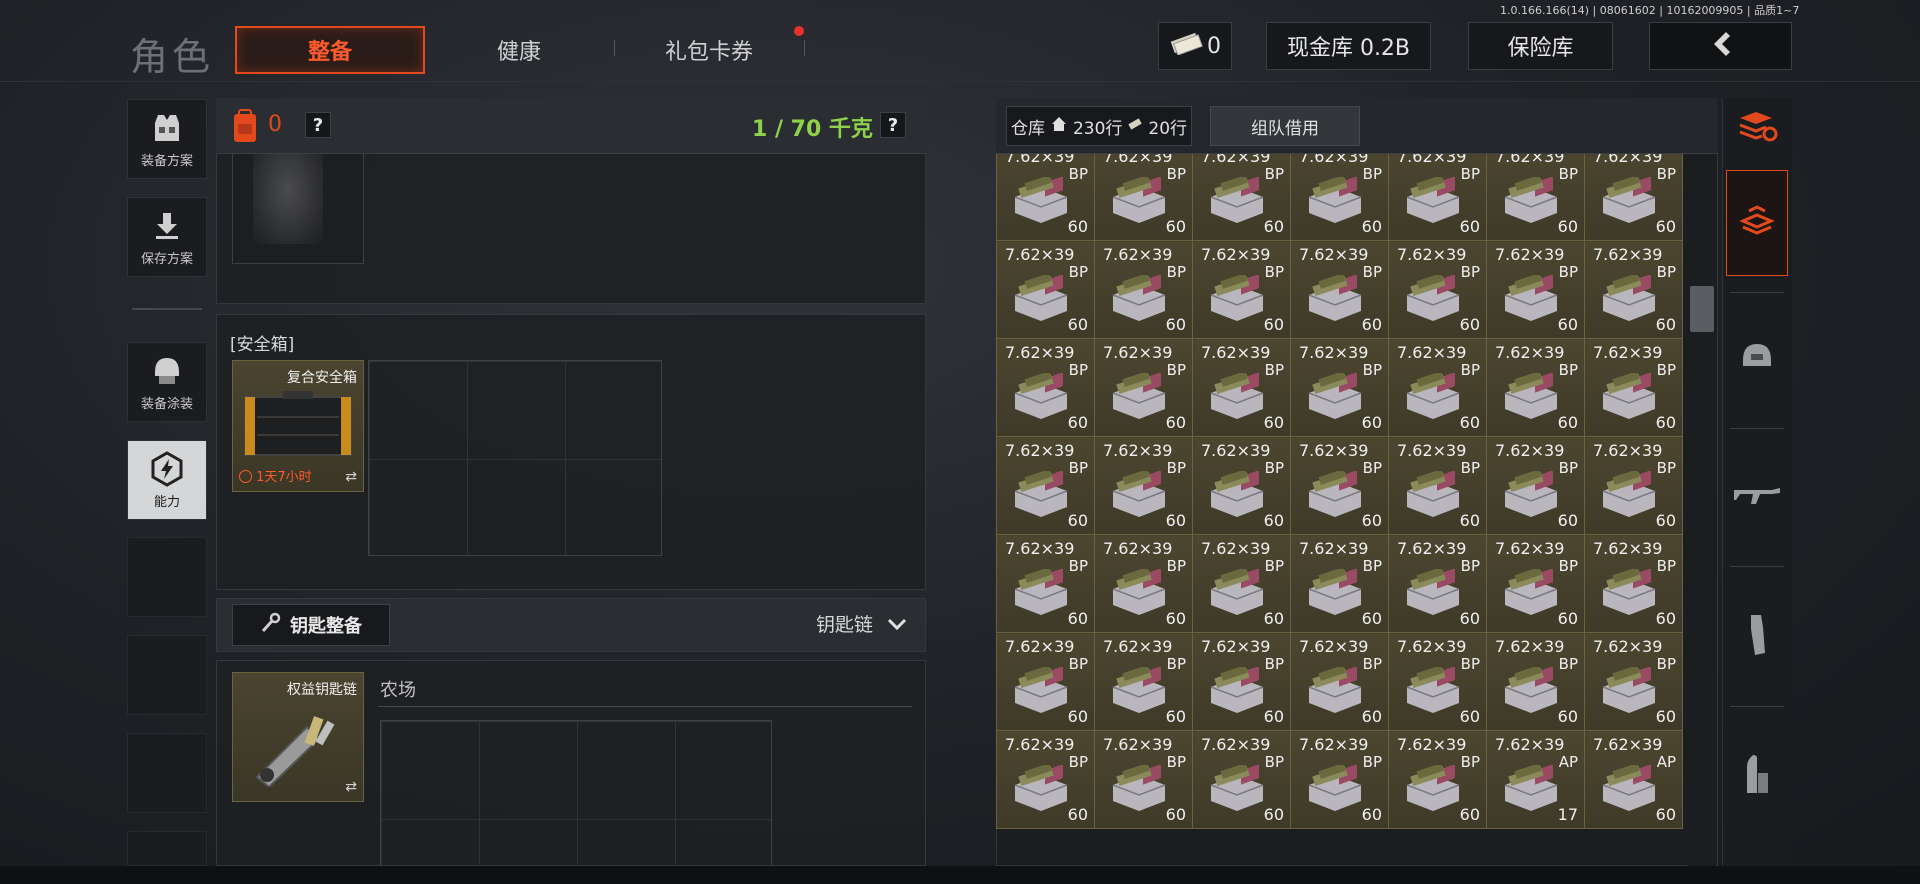 Image resolution: width=1920 pixels, height=884 pixels. What do you see at coordinates (298, 737) in the screenshot?
I see `keychain-item: 权益钥匙链 ⇄` at bounding box center [298, 737].